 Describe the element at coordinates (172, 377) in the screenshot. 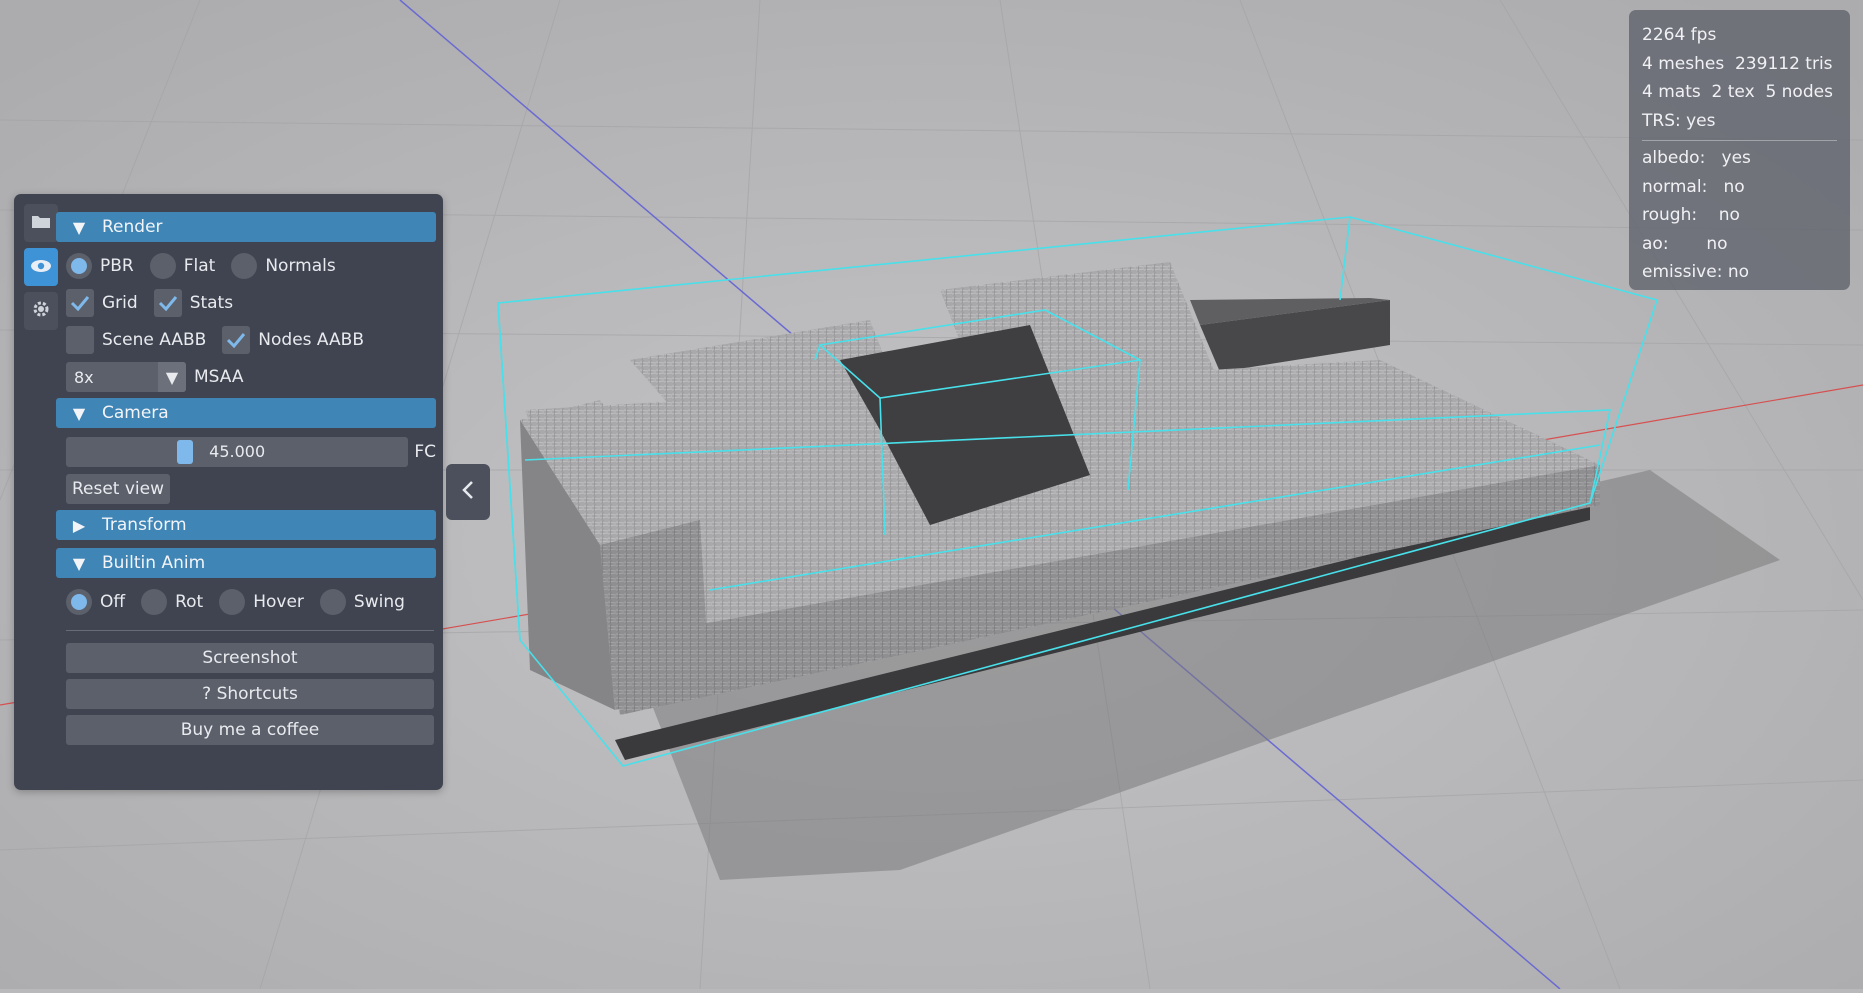

I see `dropdown-arrow-icon: ▼` at that location.